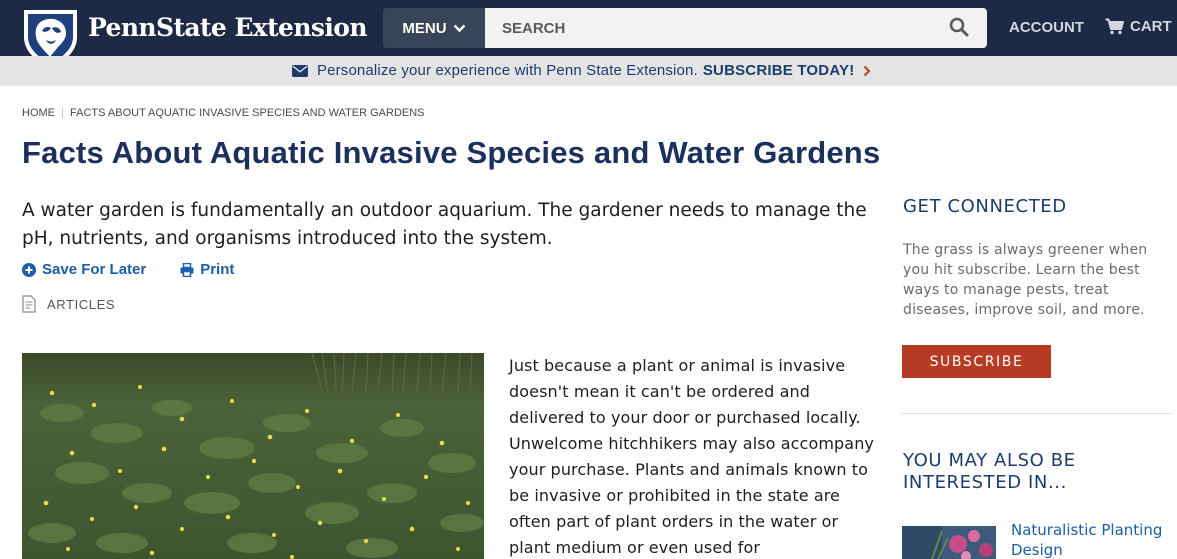 The image size is (1177, 559). I want to click on subscribe-today-link: SUBSCRIBE TODAY!, so click(779, 70).